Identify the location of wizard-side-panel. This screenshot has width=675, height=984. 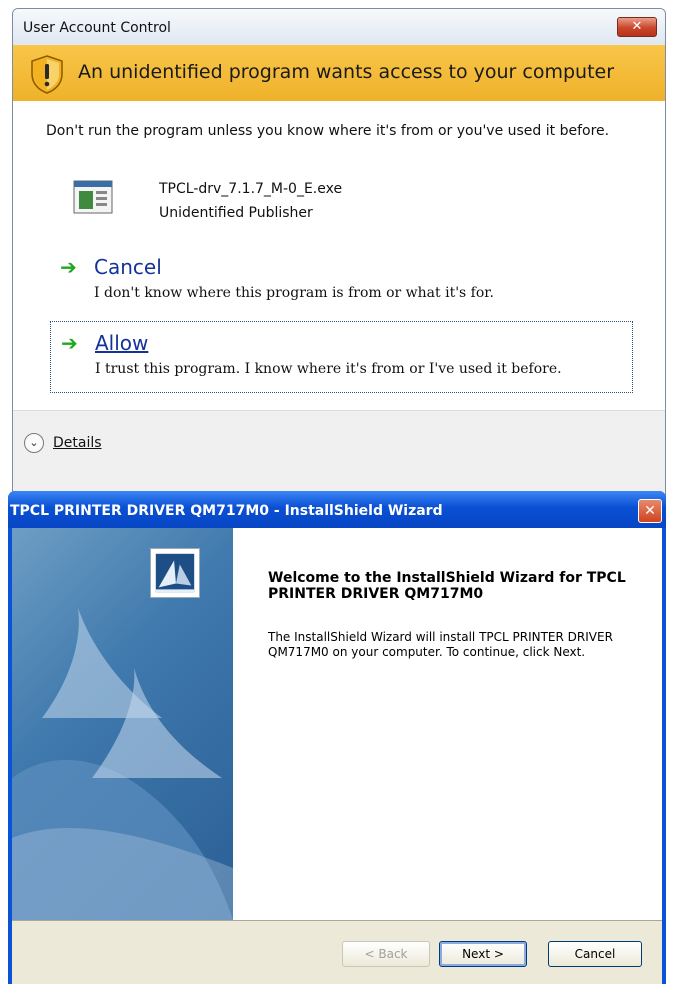
(122, 724).